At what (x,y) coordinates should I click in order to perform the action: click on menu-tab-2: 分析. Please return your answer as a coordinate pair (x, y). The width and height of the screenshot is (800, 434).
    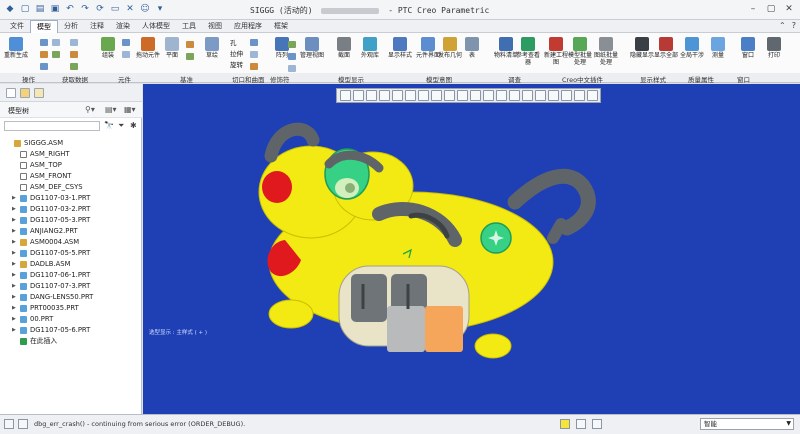
    Looking at the image, I should click on (71, 27).